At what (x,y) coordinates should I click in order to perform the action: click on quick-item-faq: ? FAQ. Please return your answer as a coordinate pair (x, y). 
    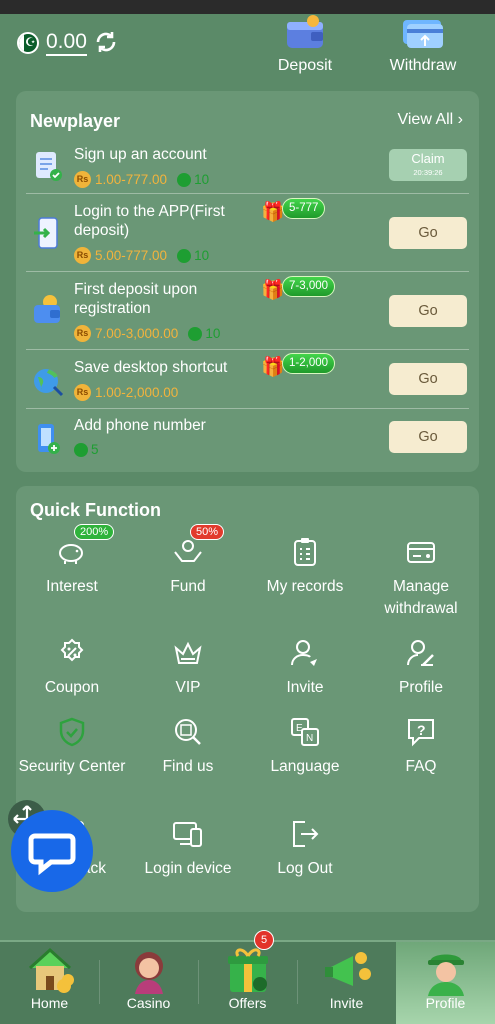
    Looking at the image, I should click on (421, 751).